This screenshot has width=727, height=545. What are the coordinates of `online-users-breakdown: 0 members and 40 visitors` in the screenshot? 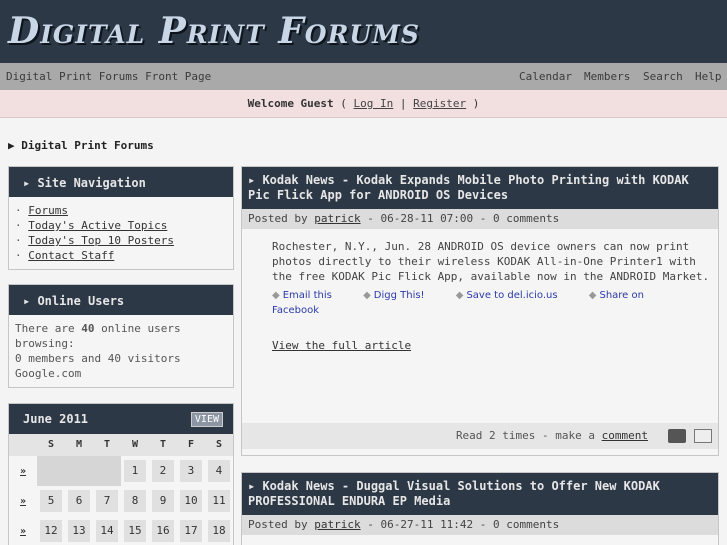 It's located at (98, 358).